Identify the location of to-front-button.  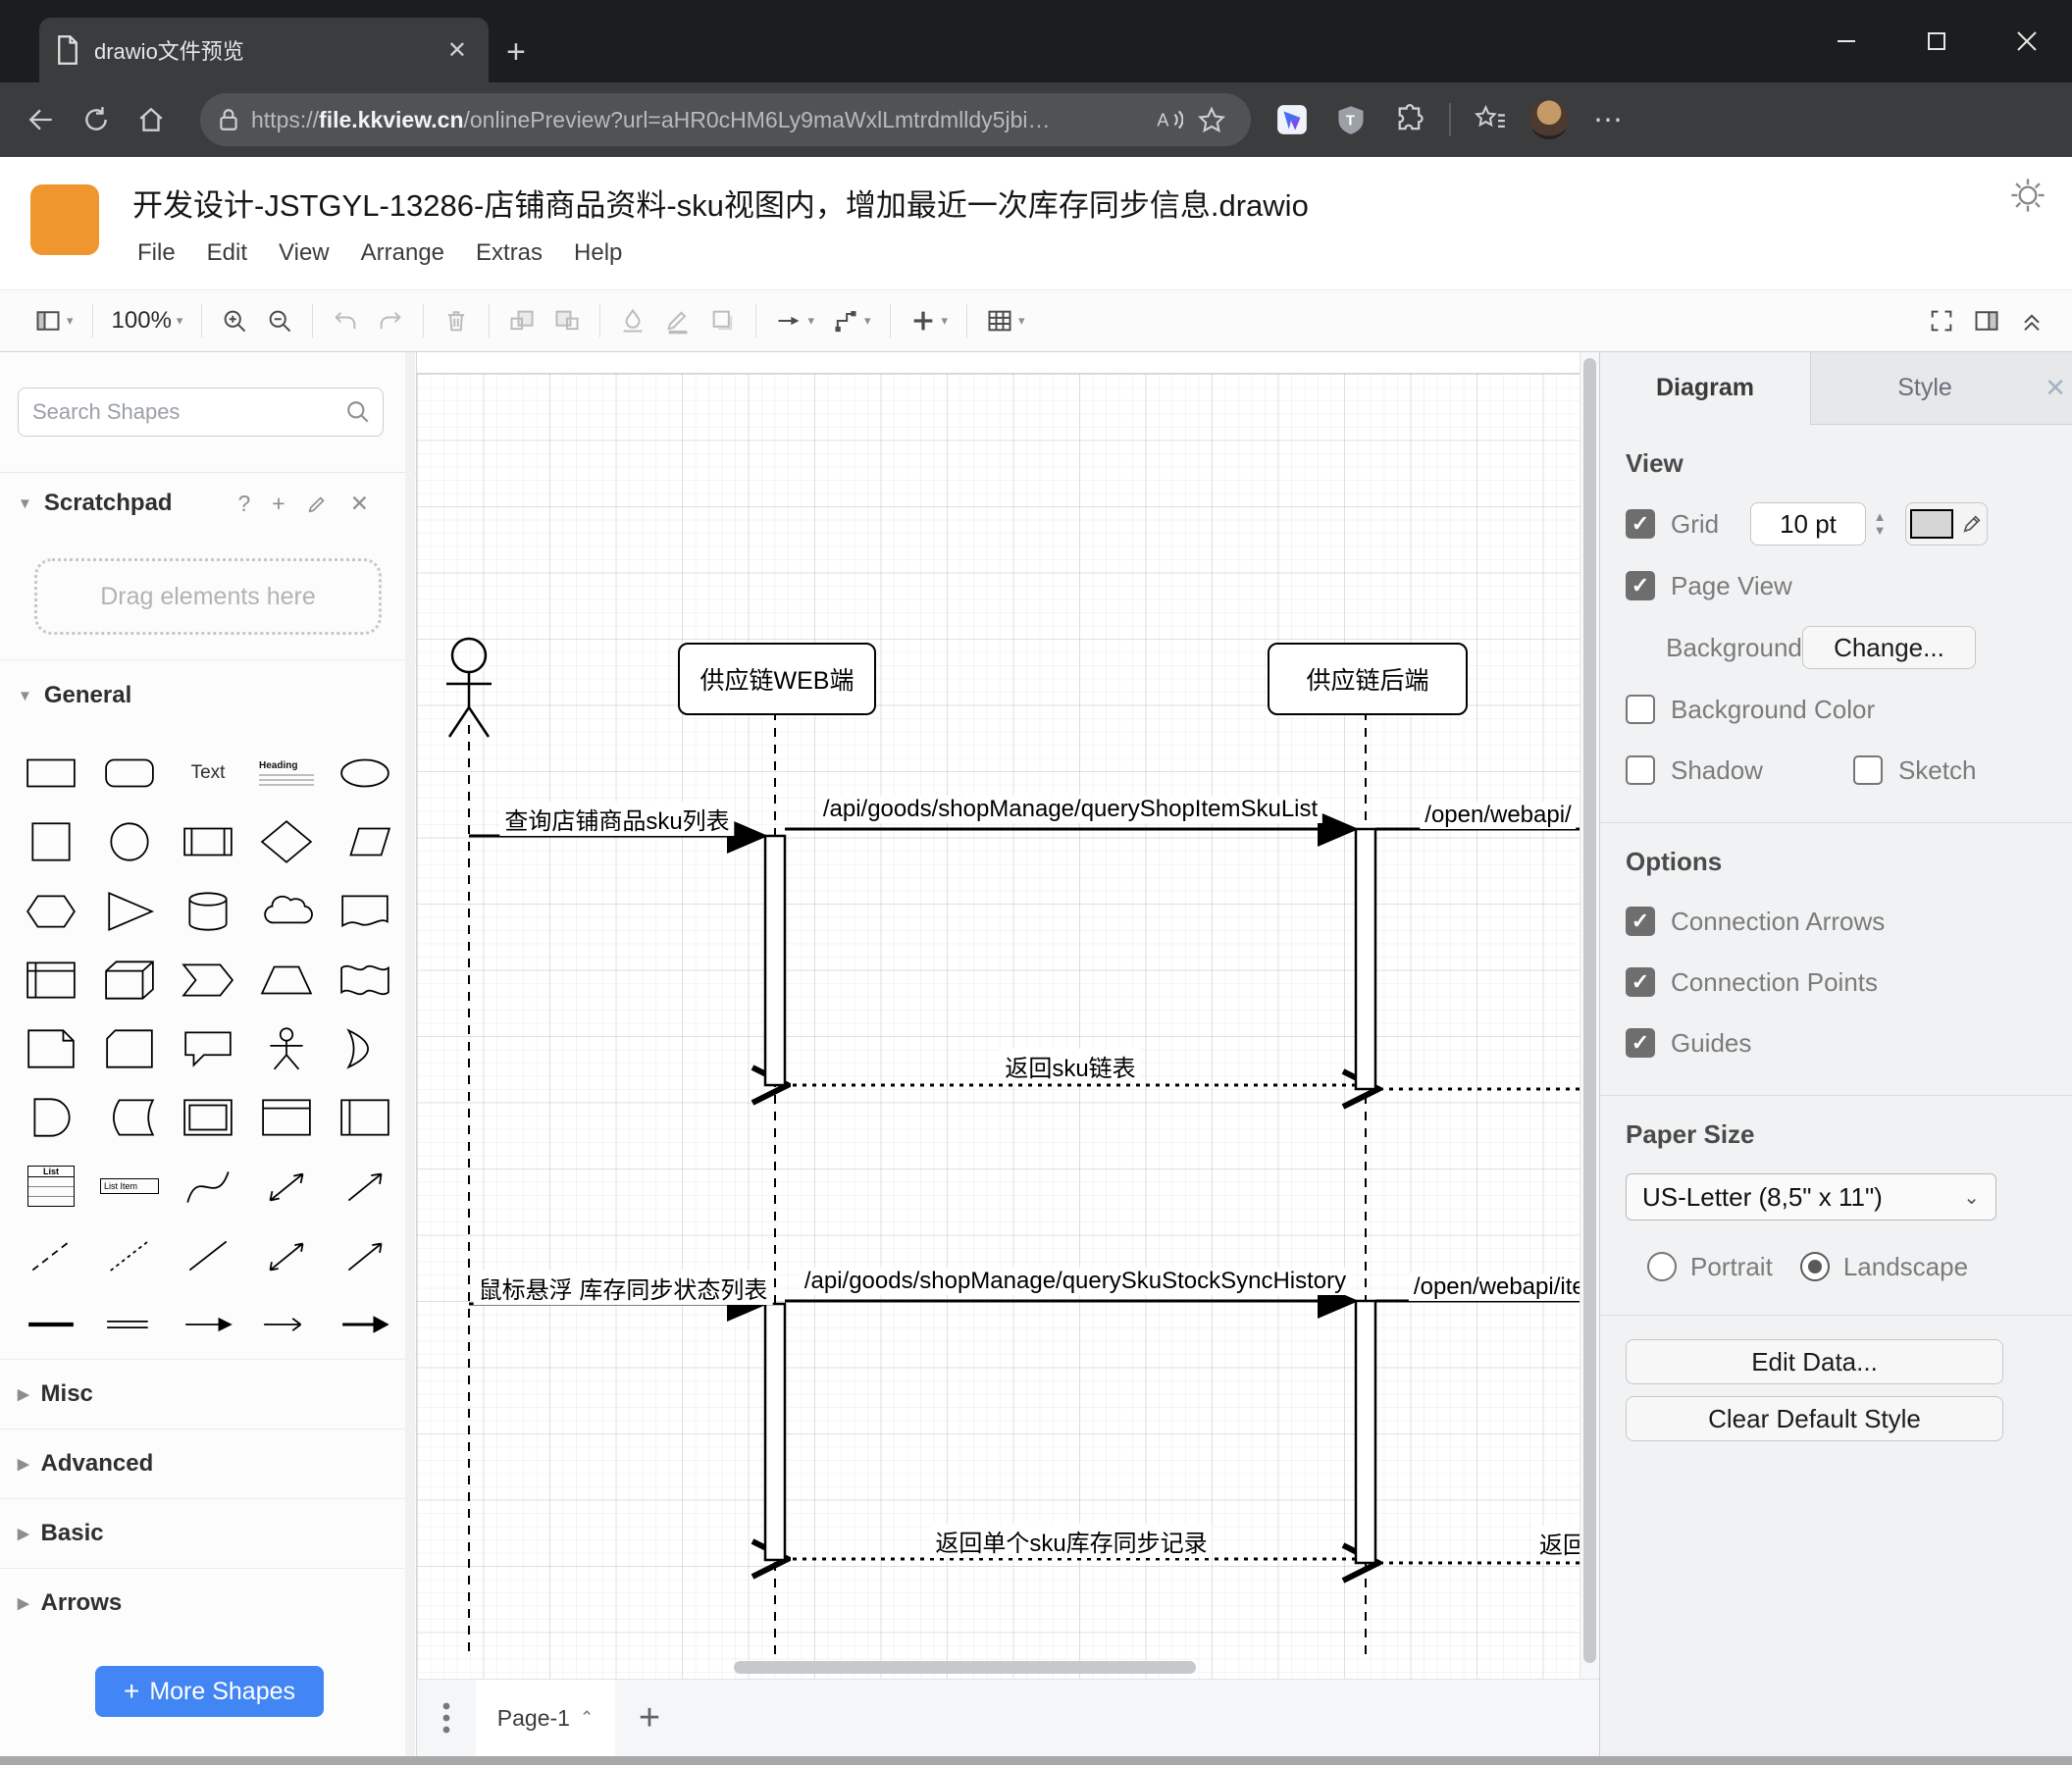
(521, 320).